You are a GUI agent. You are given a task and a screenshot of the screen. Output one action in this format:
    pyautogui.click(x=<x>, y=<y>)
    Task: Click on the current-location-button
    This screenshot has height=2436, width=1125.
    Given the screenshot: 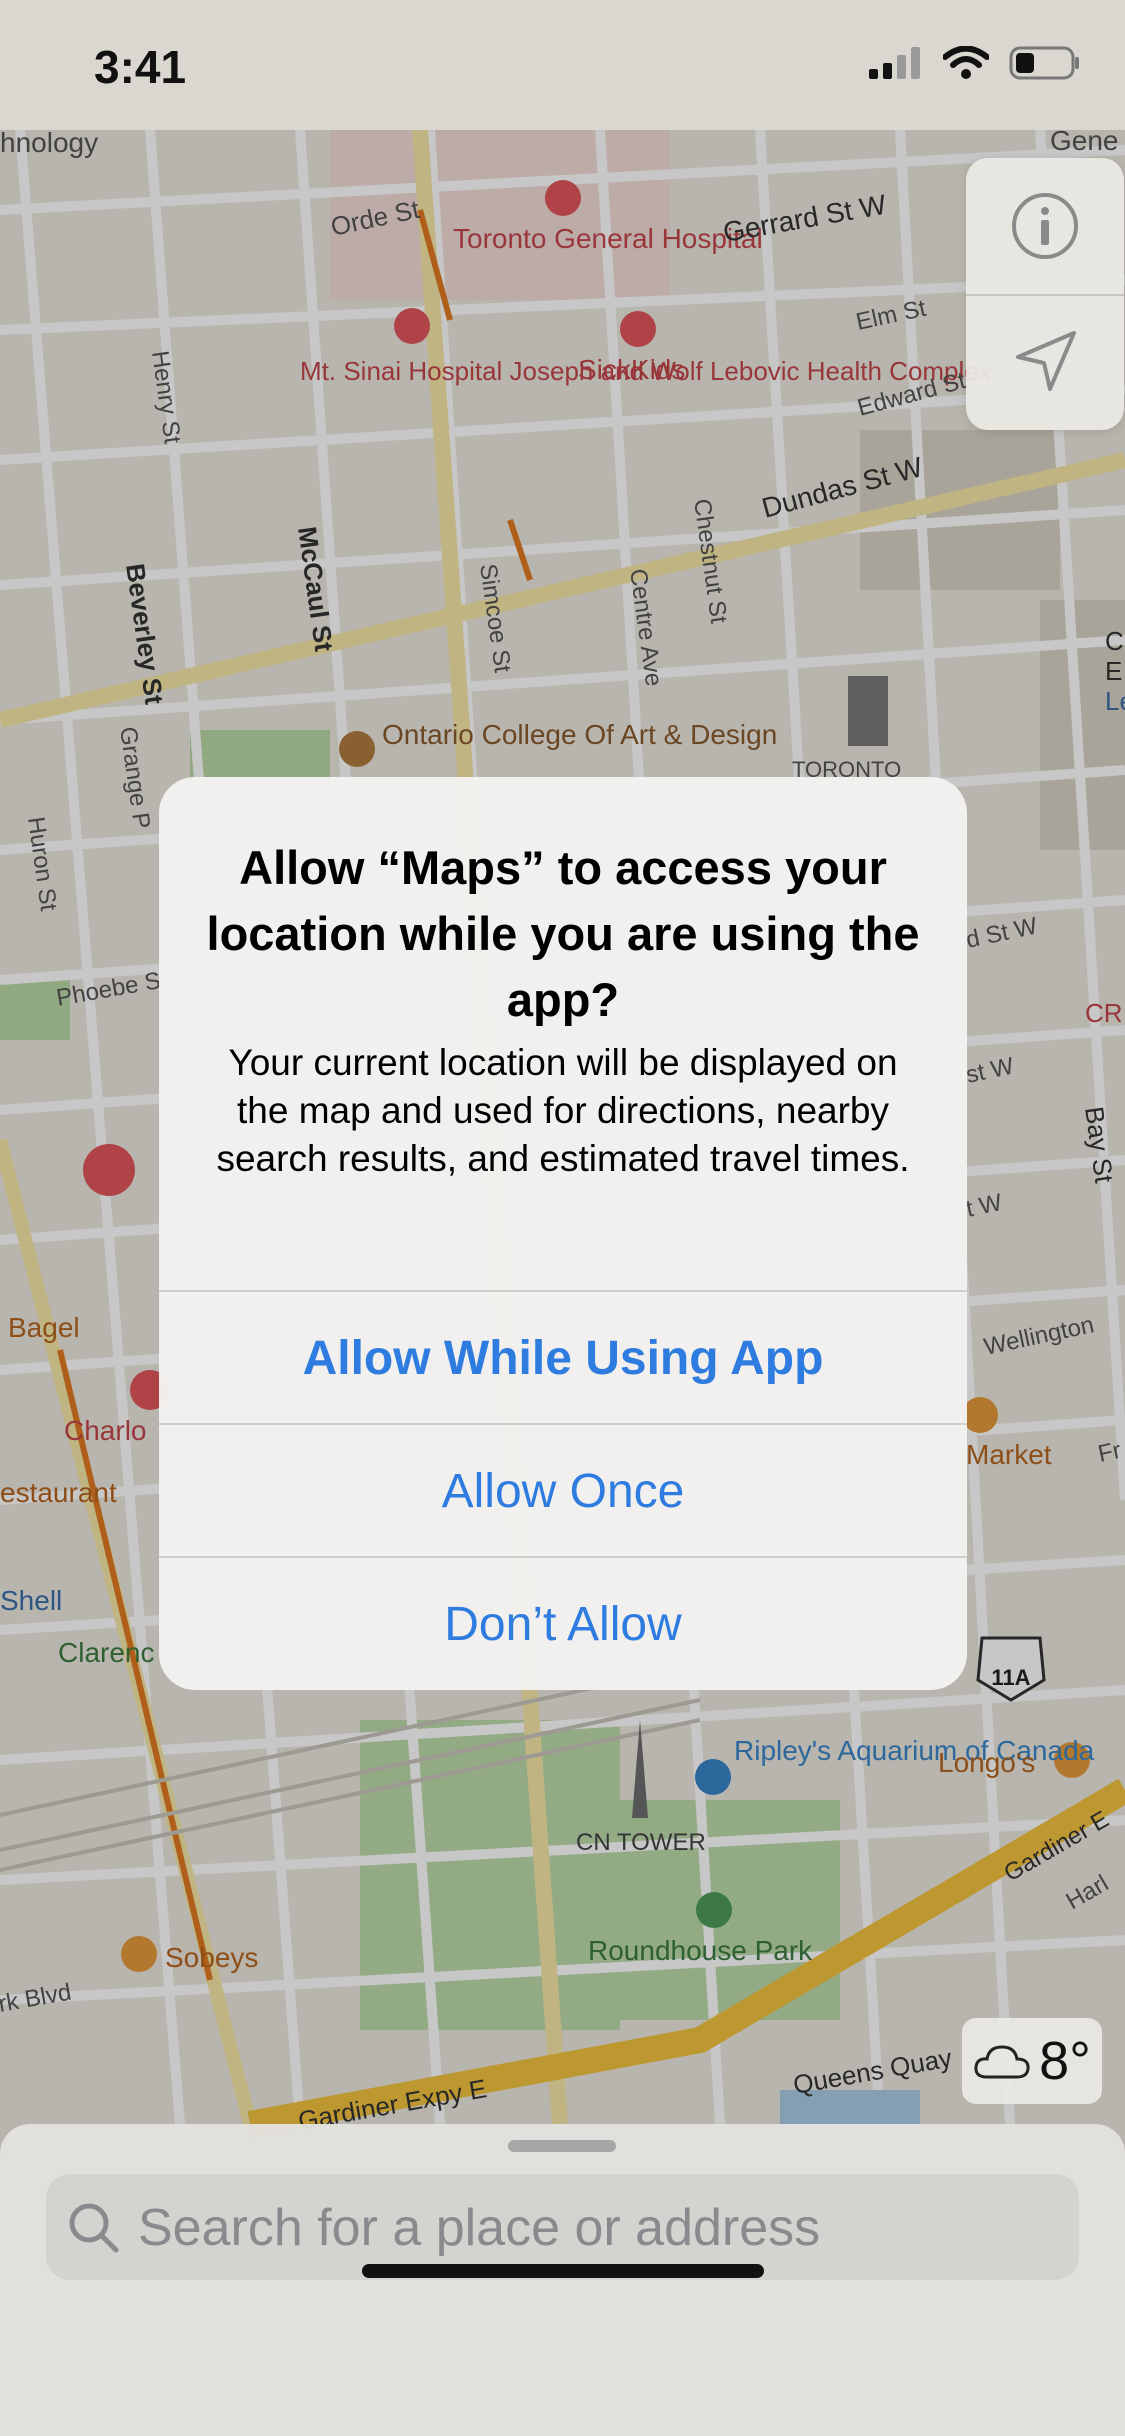 What is the action you would take?
    pyautogui.click(x=1045, y=362)
    